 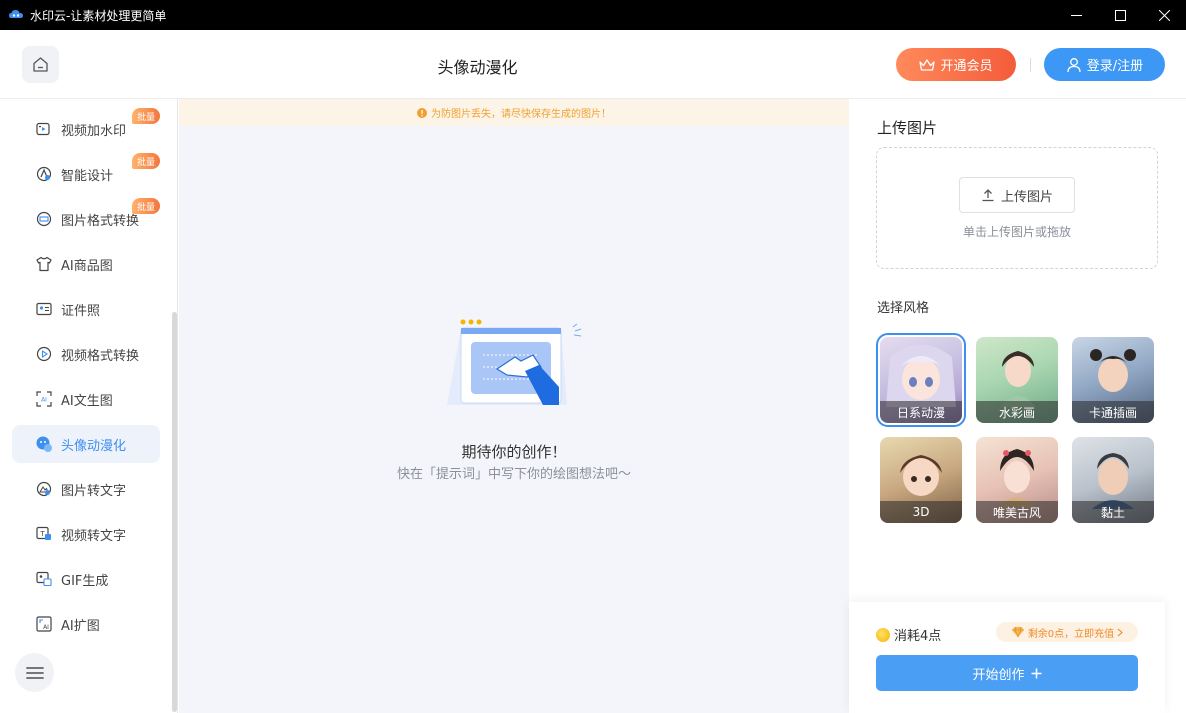 I want to click on app-logo-icon, so click(x=16, y=14).